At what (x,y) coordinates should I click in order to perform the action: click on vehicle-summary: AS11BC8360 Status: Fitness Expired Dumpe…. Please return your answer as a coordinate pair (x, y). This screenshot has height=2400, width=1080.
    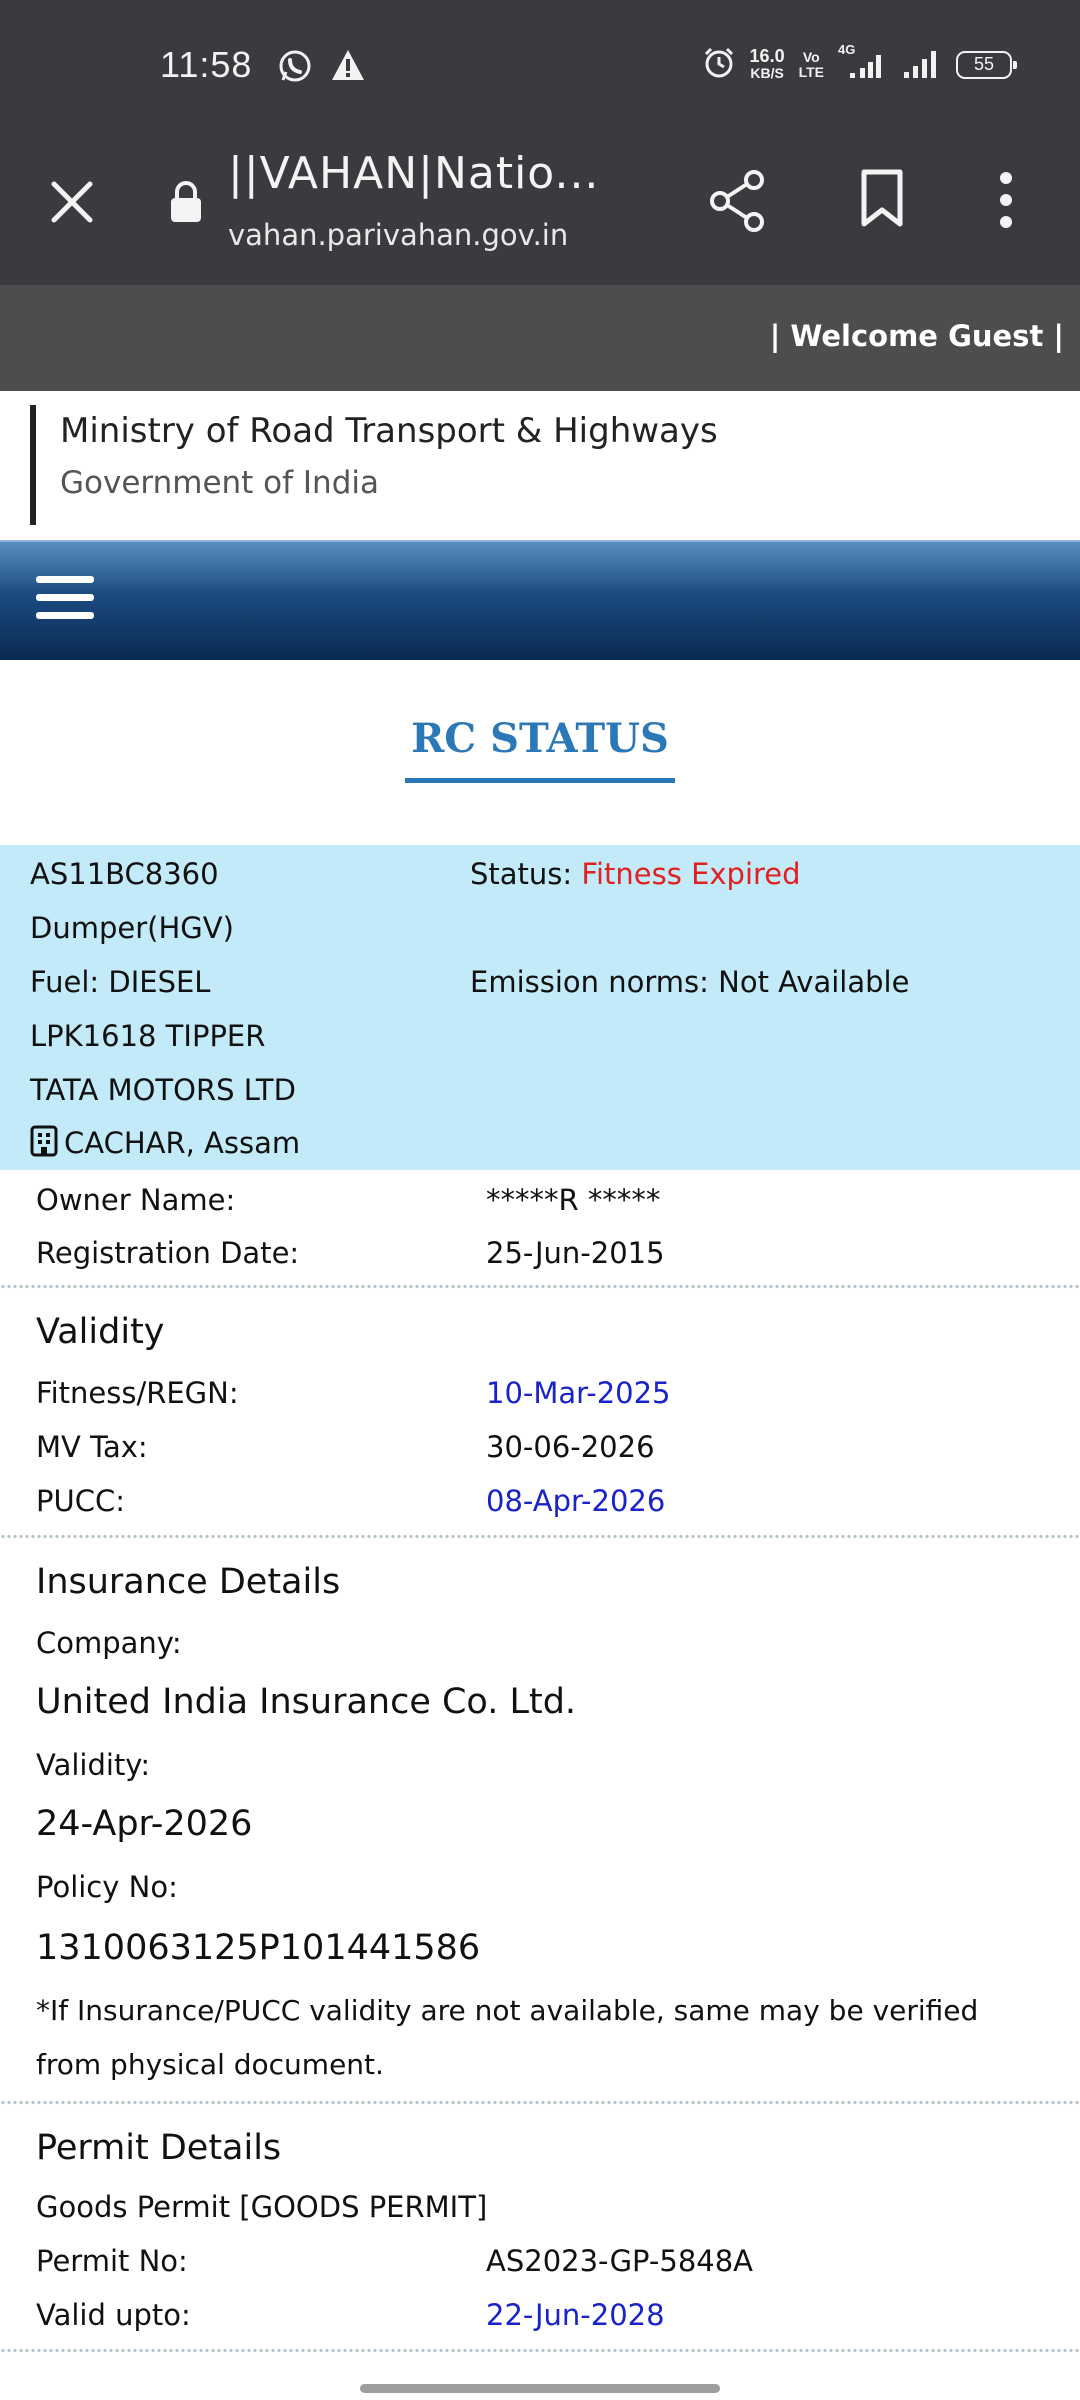
    Looking at the image, I should click on (540, 1007).